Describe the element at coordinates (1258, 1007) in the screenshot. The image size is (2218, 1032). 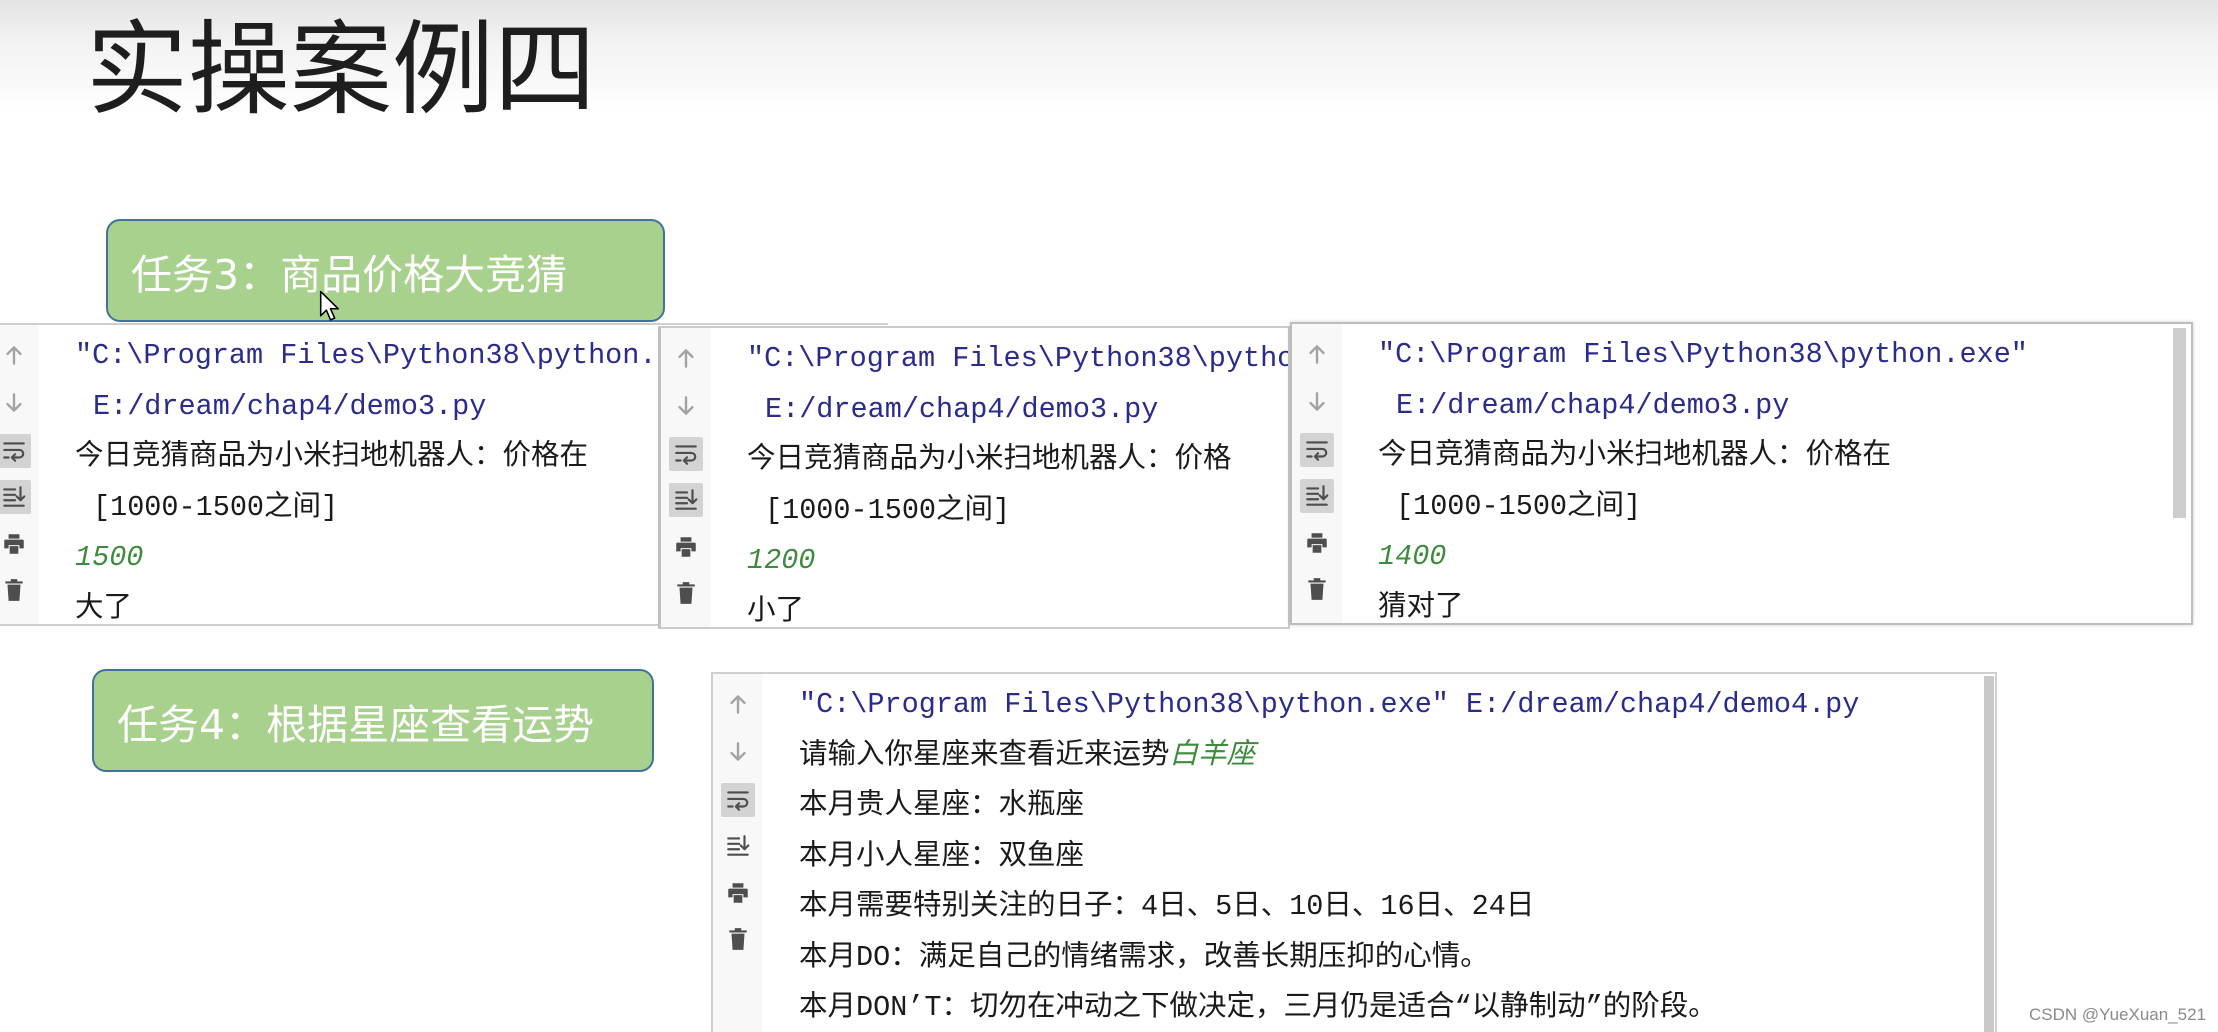
I see `output-line: 本月DON’T：切勿在冲动之下做决定，三月仍是适合“以静制动”的阶段。` at that location.